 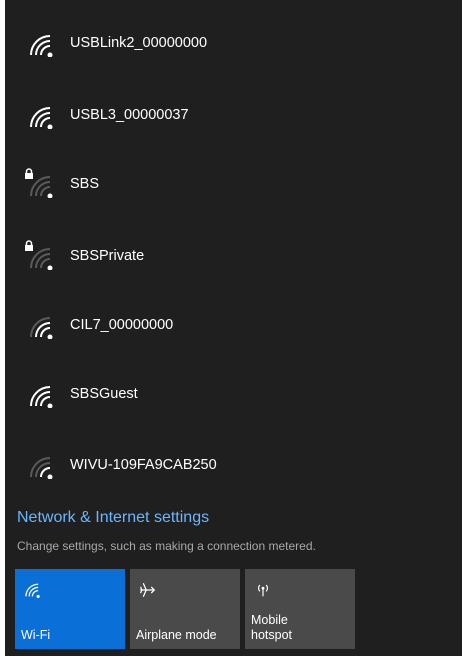 I want to click on wifi-toggle-label: Wi-Fi, so click(x=36, y=635).